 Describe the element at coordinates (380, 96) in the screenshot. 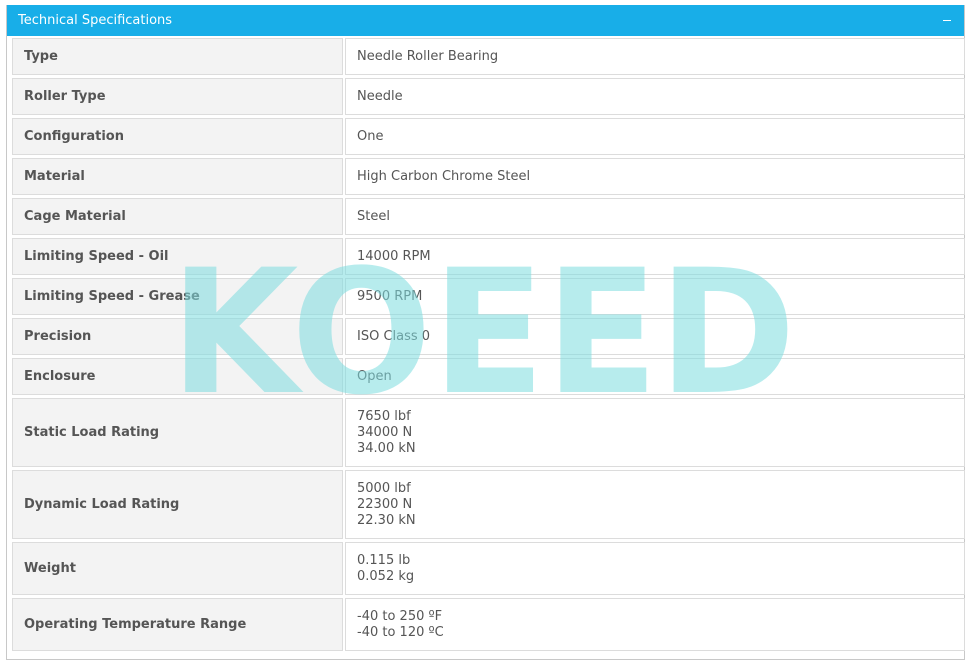

I see `spec-value-line: Needle` at that location.